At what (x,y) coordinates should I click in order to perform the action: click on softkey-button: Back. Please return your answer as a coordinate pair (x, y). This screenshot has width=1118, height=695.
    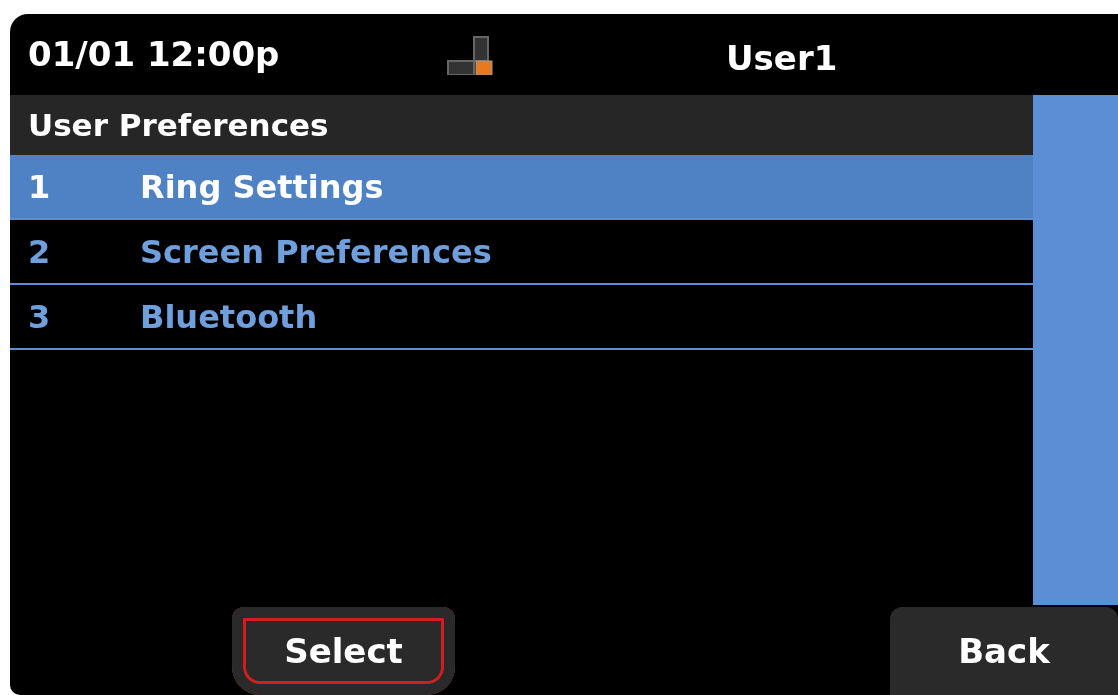
    Looking at the image, I should click on (1004, 651).